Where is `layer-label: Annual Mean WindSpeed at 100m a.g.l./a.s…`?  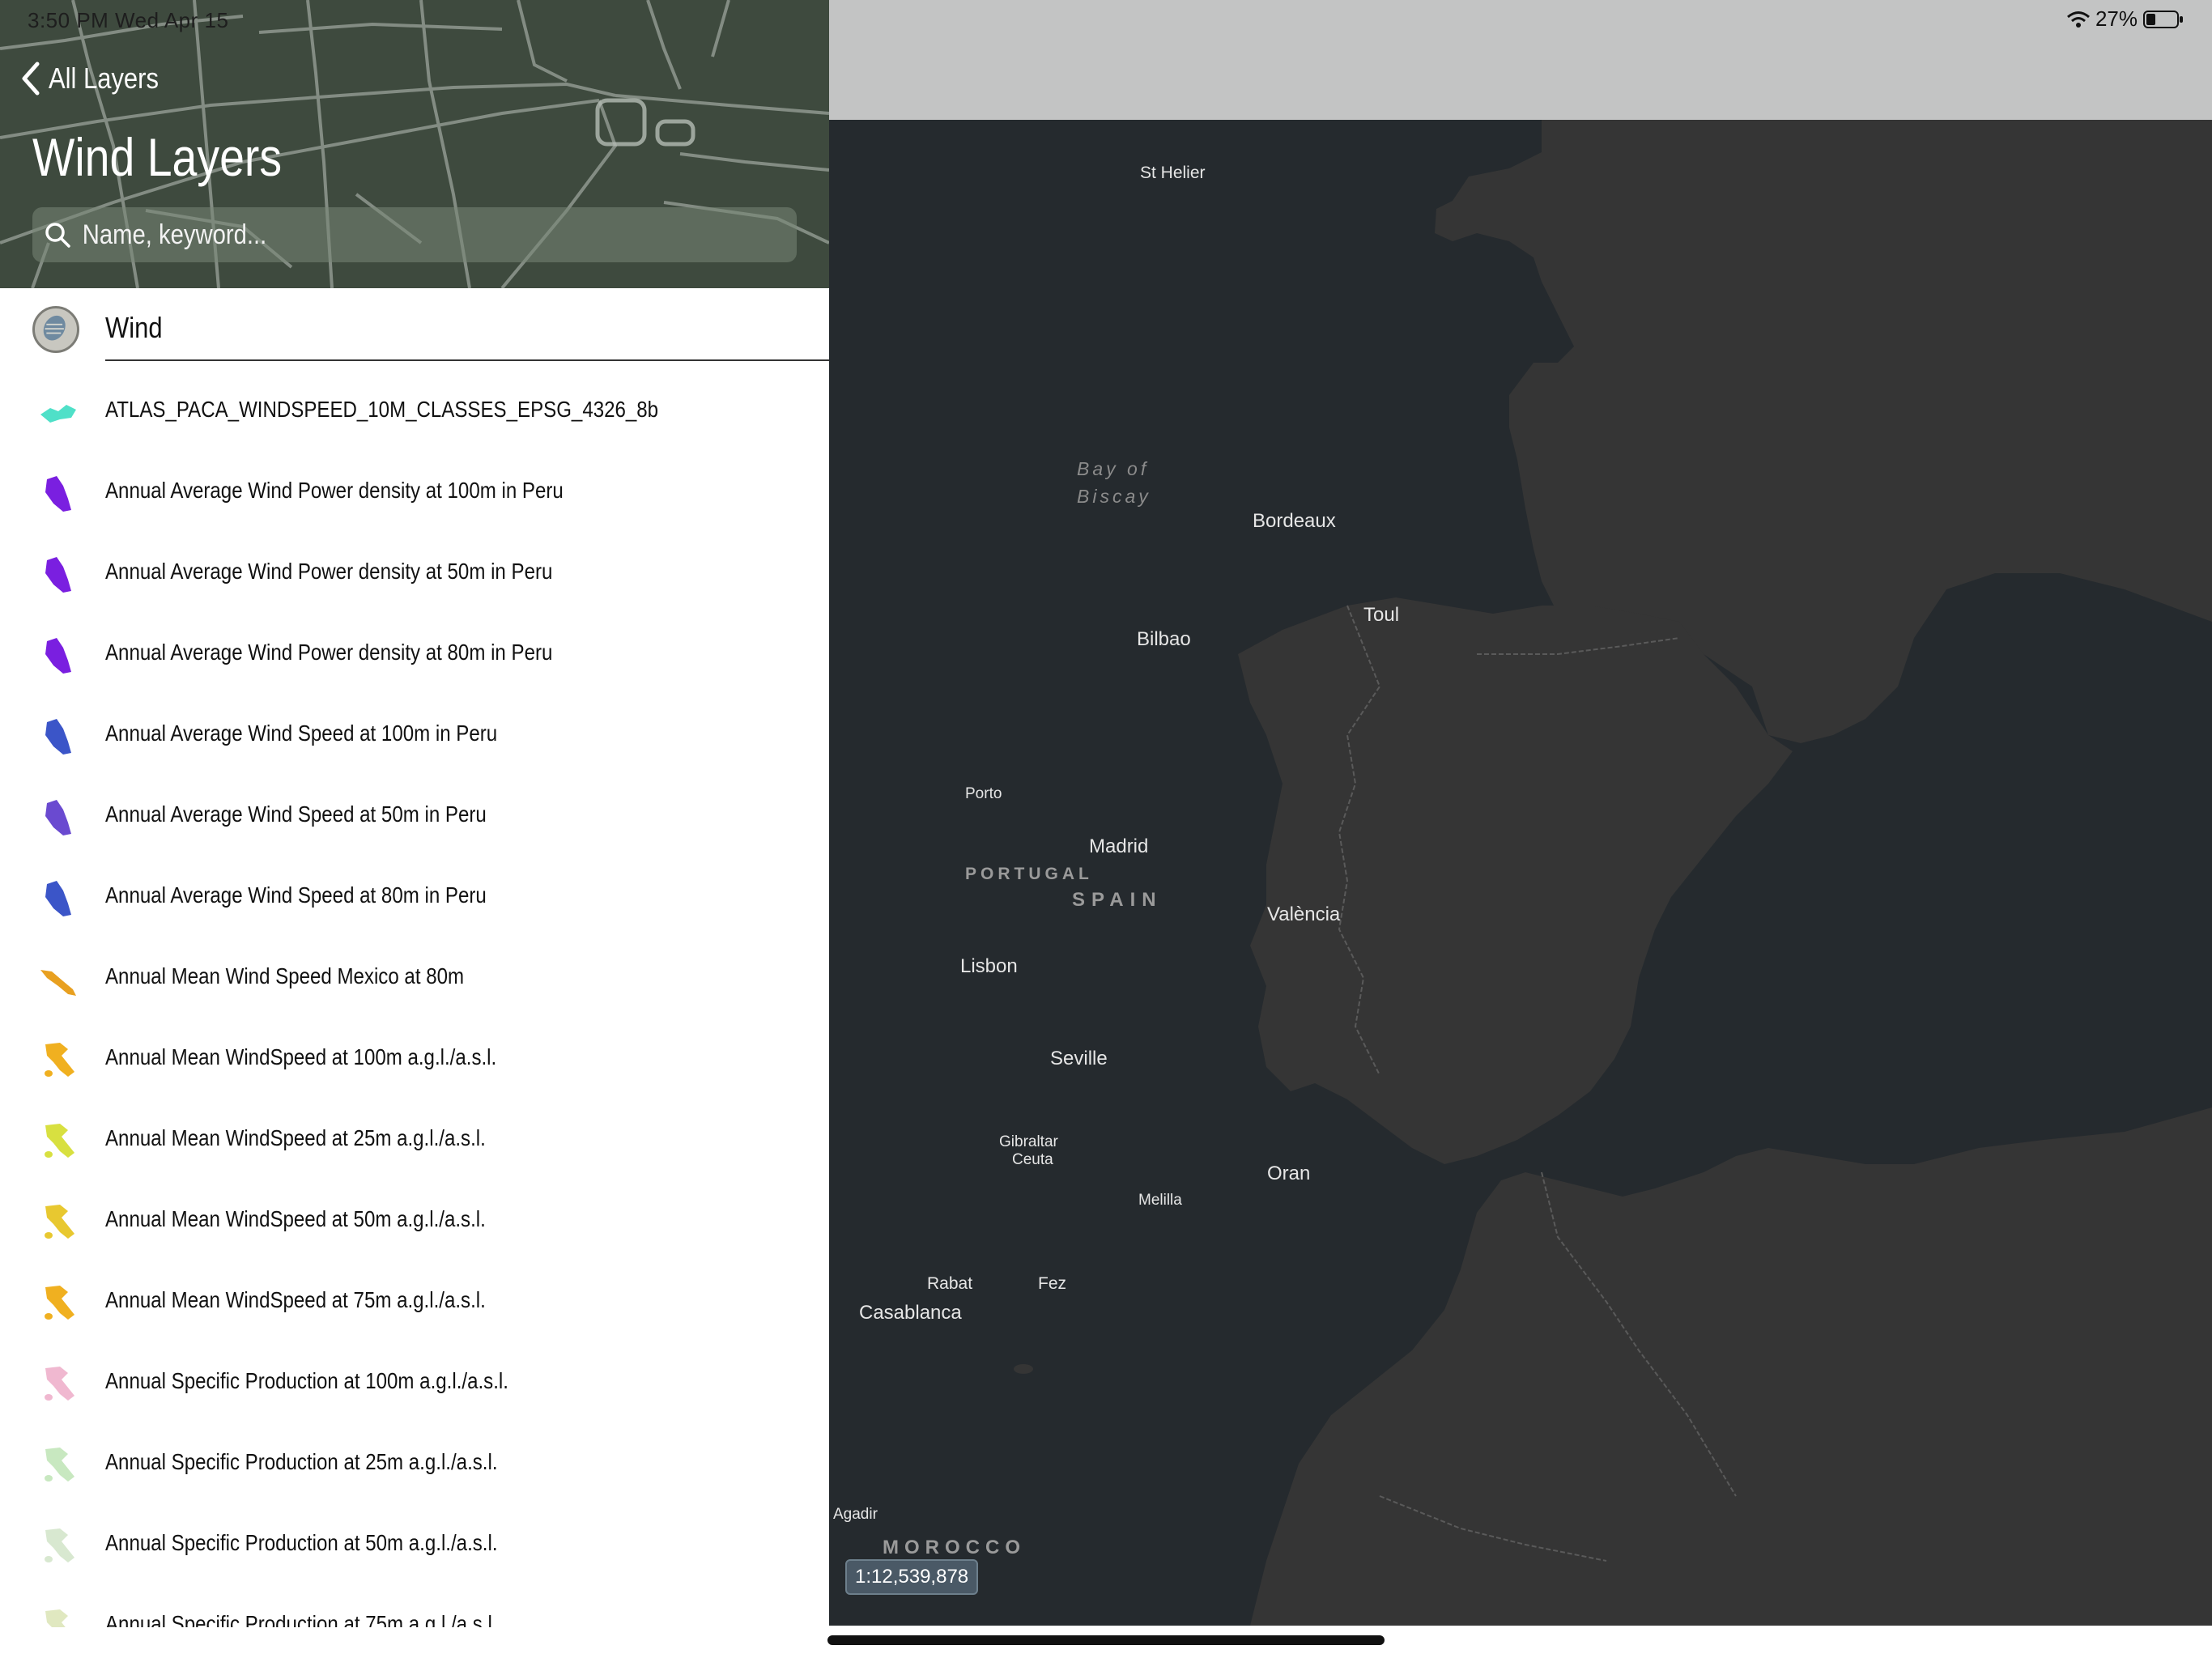
layer-label: Annual Mean WindSpeed at 100m a.g.l./a.s… is located at coordinates (301, 1056).